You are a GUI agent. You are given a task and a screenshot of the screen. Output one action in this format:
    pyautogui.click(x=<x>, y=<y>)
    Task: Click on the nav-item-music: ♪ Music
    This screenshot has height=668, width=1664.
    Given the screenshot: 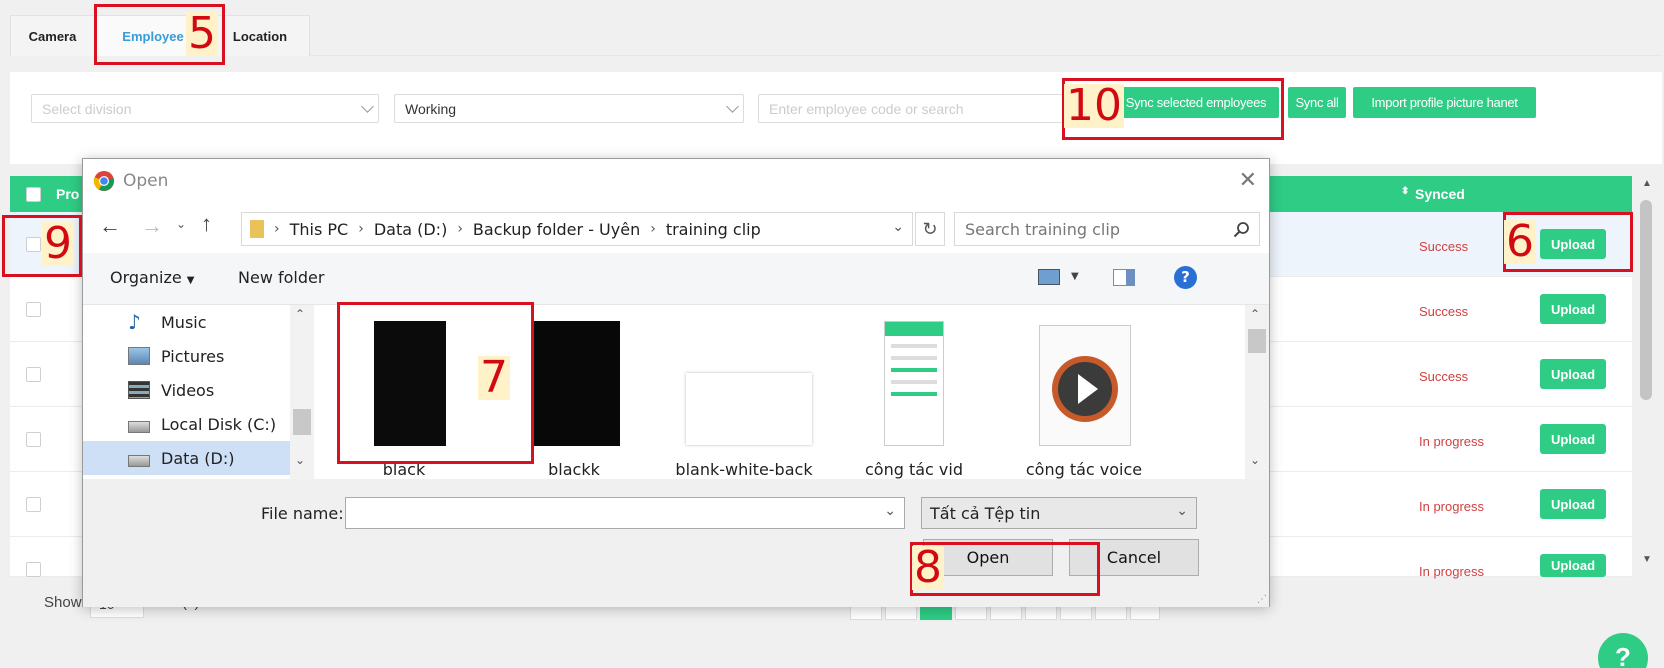 What is the action you would take?
    pyautogui.click(x=186, y=322)
    